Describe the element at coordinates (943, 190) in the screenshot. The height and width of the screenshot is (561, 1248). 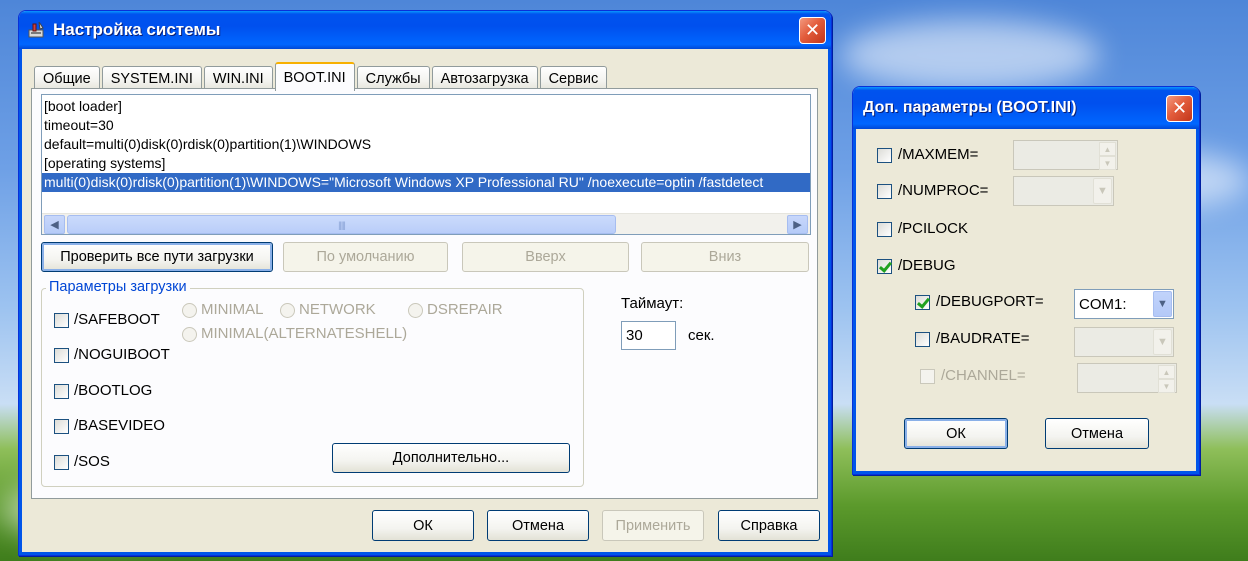
I see `numproc-label: /NUMPROC=` at that location.